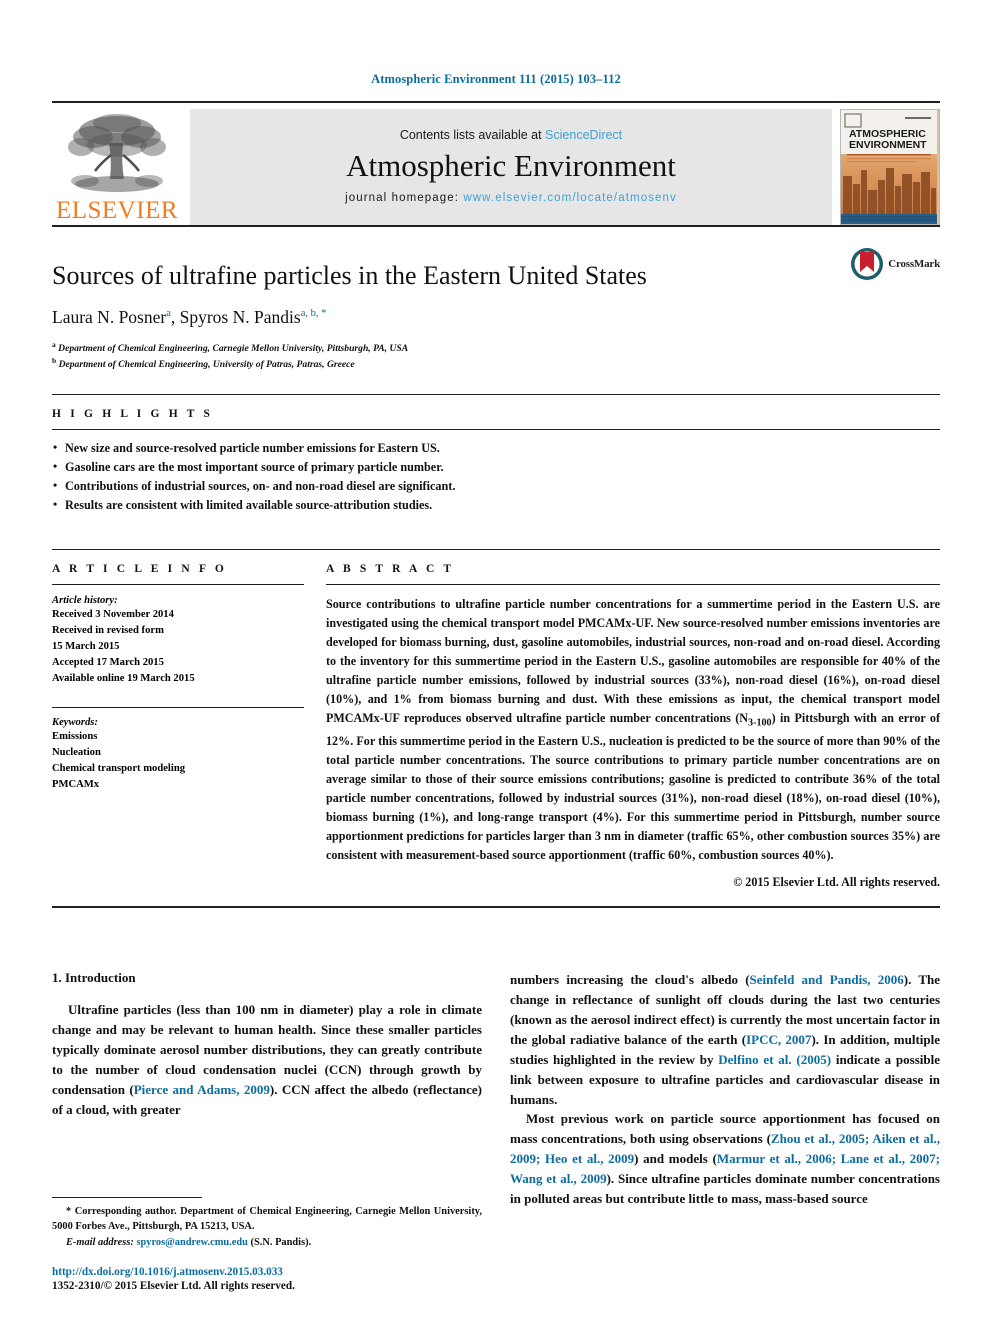 This screenshot has height=1323, width=992. I want to click on citation-link: Seinfeld and Pandis, 2006, so click(827, 979).